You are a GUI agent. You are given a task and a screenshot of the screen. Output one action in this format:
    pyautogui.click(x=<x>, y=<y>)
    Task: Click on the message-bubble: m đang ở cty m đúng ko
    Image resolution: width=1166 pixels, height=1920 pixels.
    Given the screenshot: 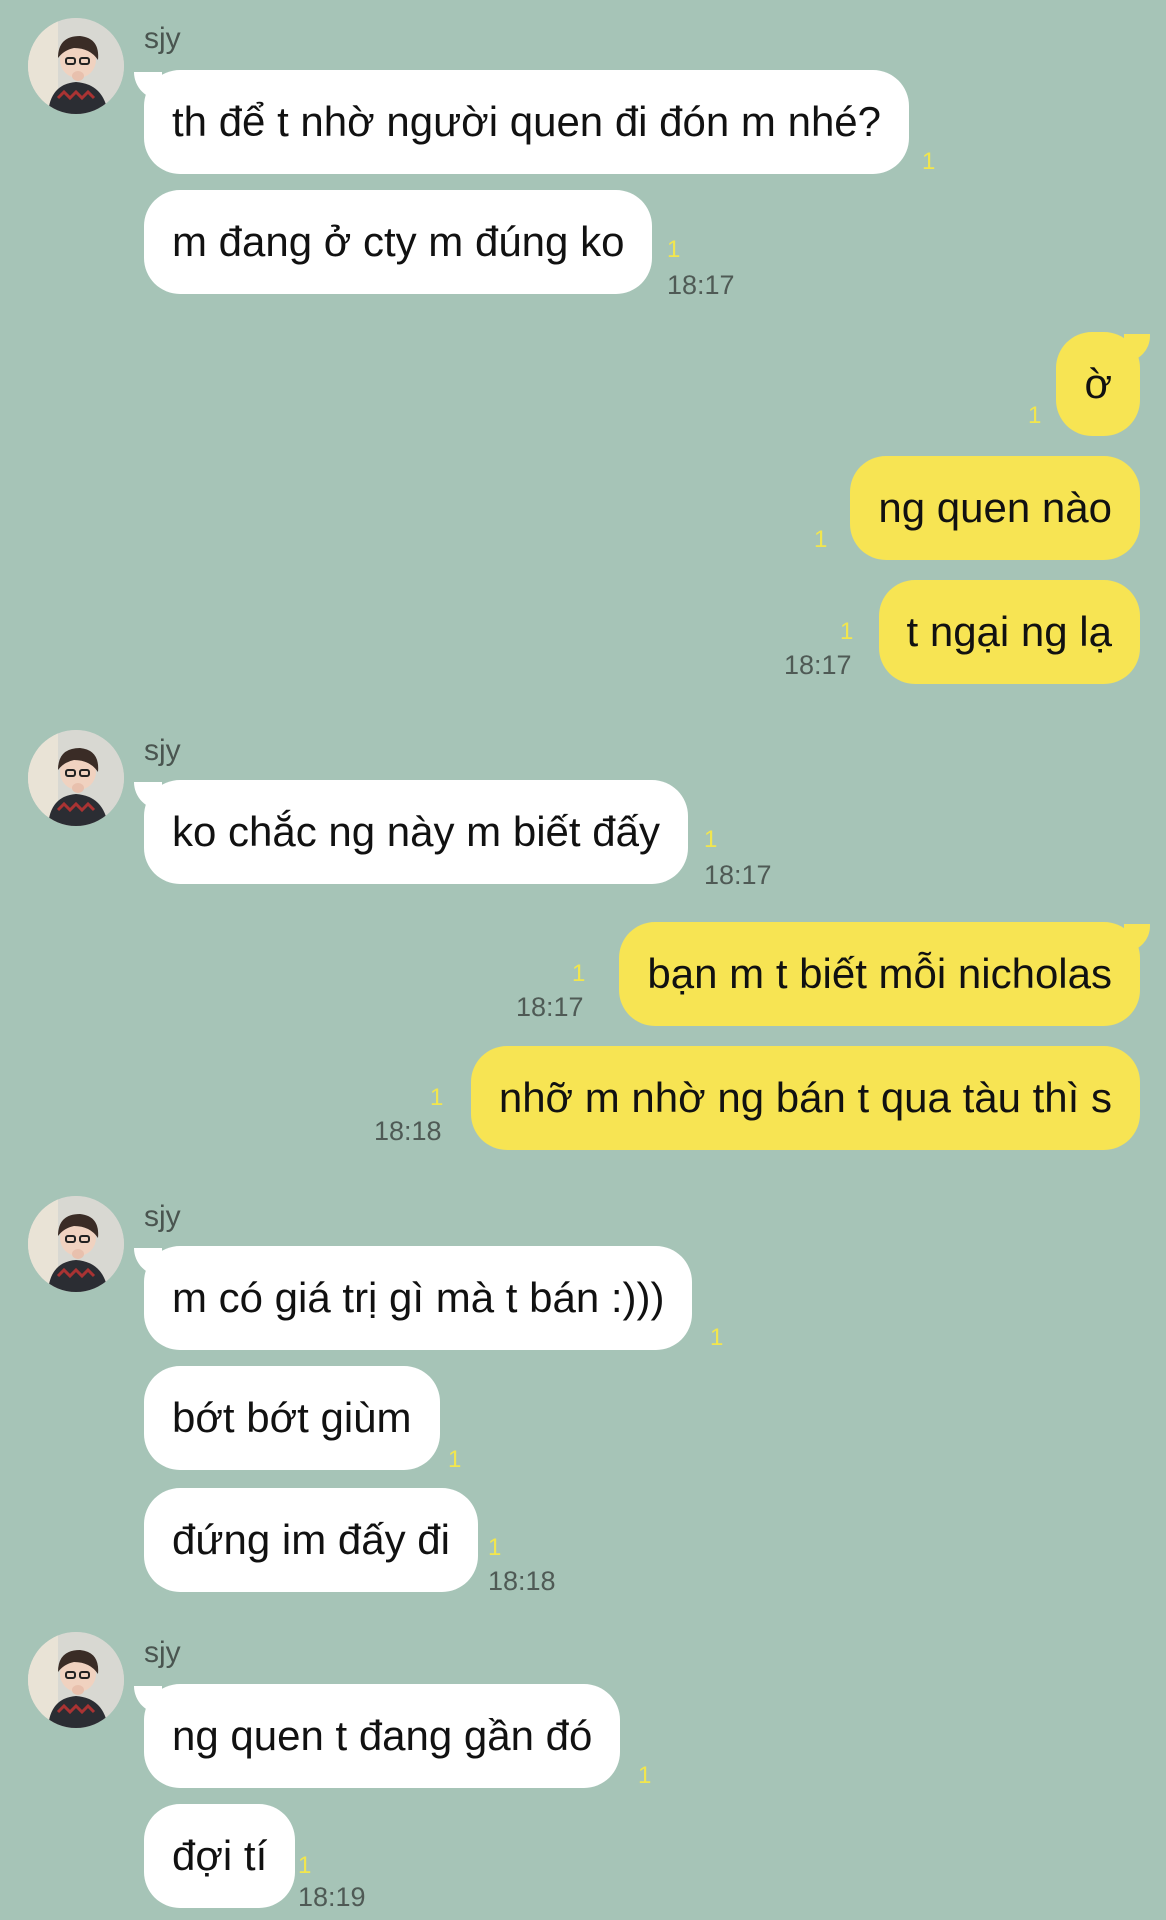 What is the action you would take?
    pyautogui.click(x=398, y=242)
    